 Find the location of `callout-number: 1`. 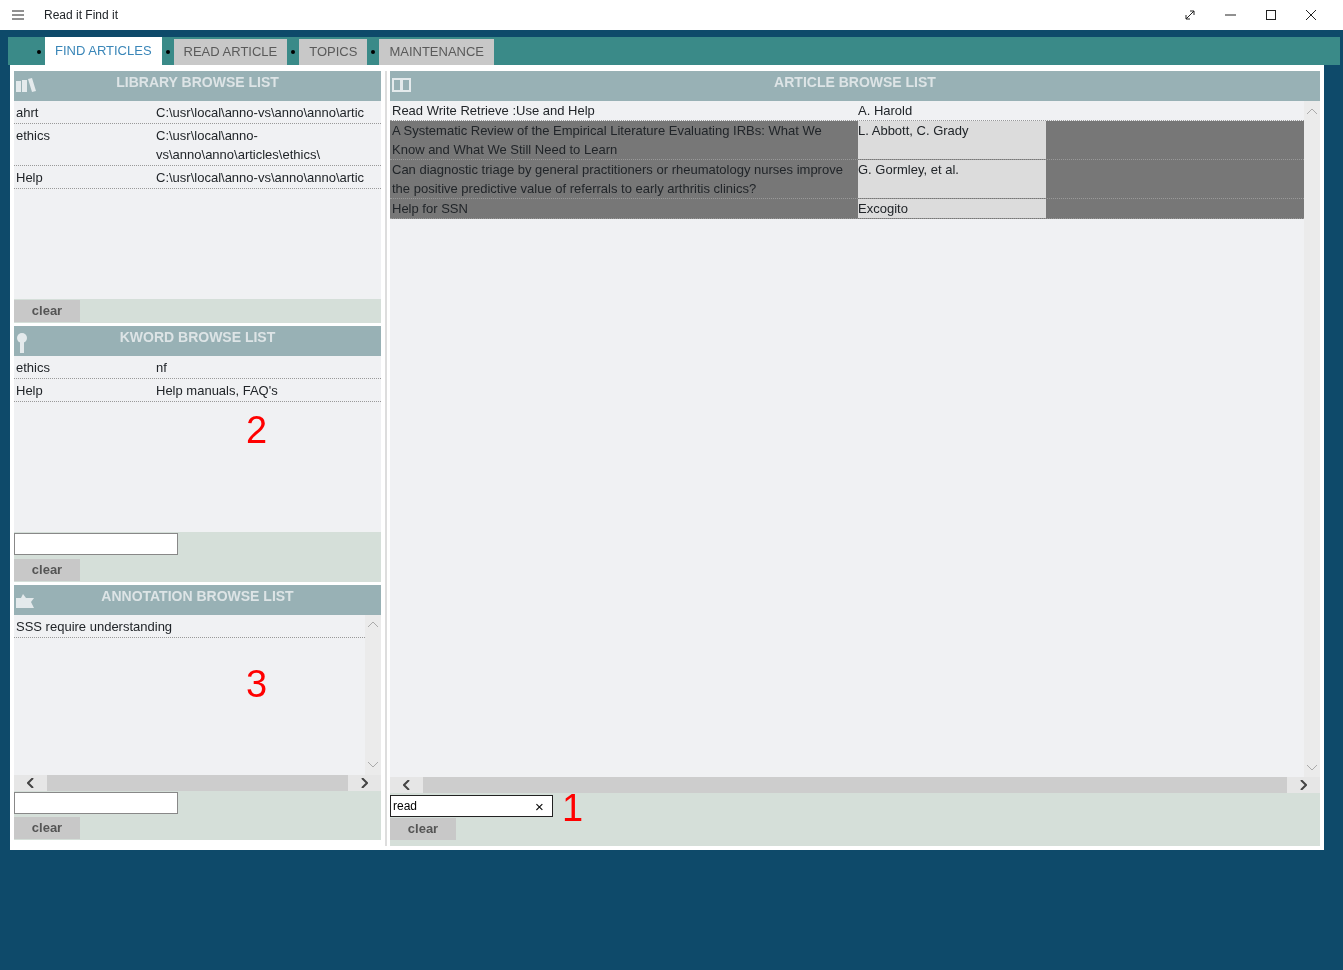

callout-number: 1 is located at coordinates (573, 808).